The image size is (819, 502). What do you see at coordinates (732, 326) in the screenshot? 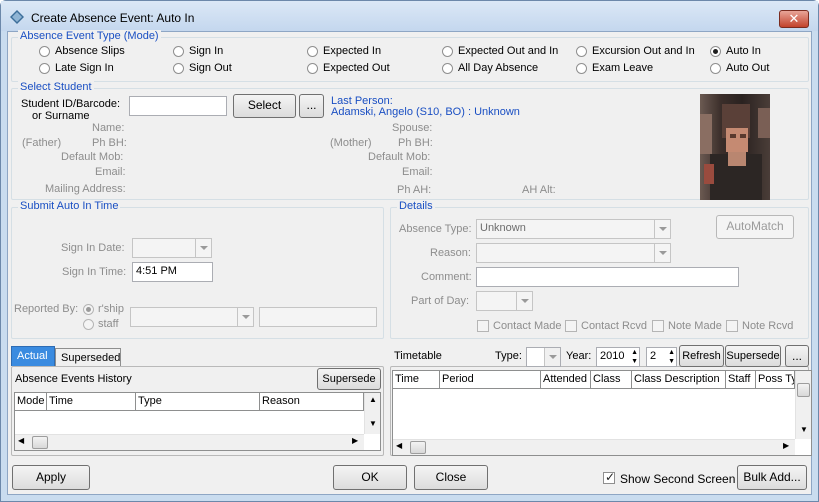
I see `note-rcvd-checkbox` at bounding box center [732, 326].